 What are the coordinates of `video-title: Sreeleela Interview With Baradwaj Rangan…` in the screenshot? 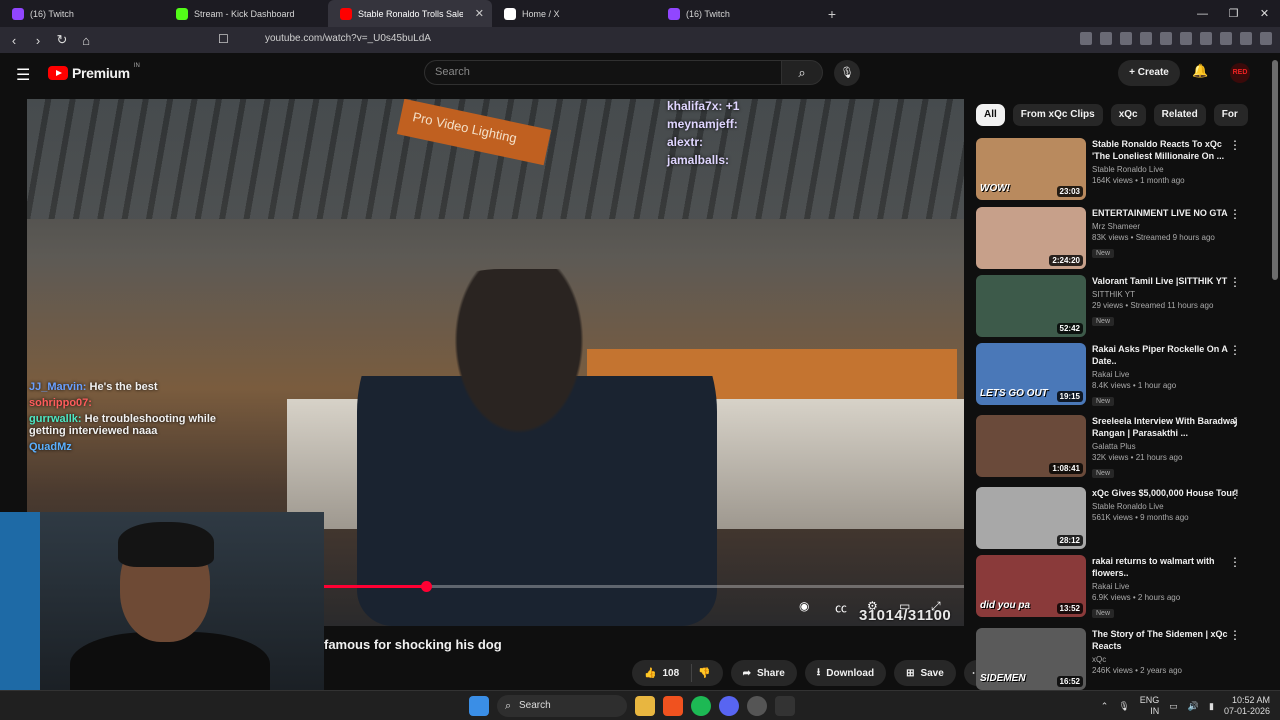 It's located at (1167, 427).